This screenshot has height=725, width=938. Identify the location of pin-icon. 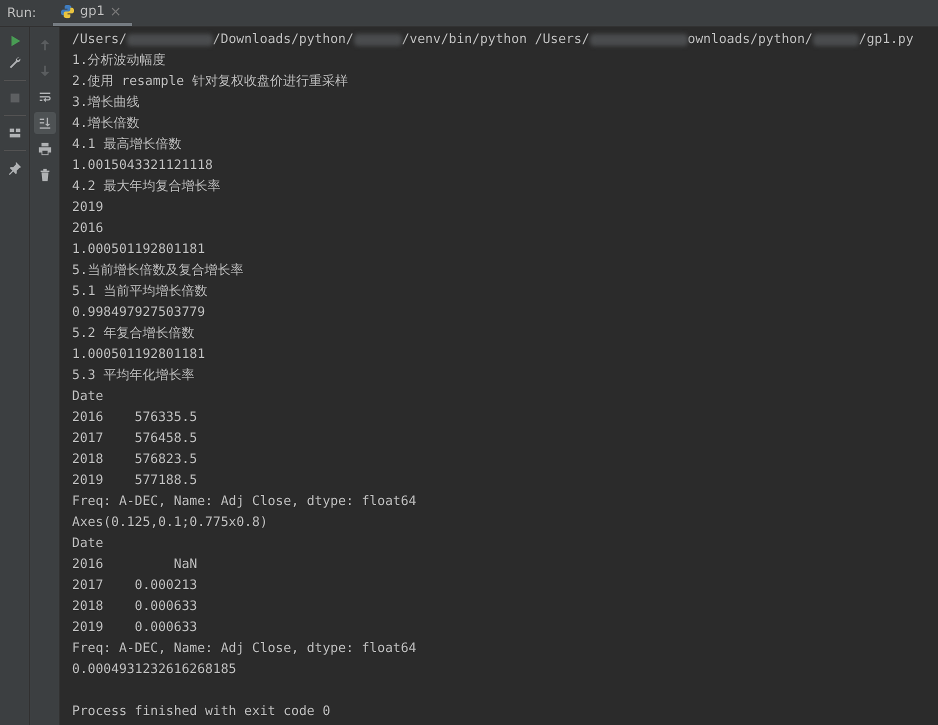
(15, 168).